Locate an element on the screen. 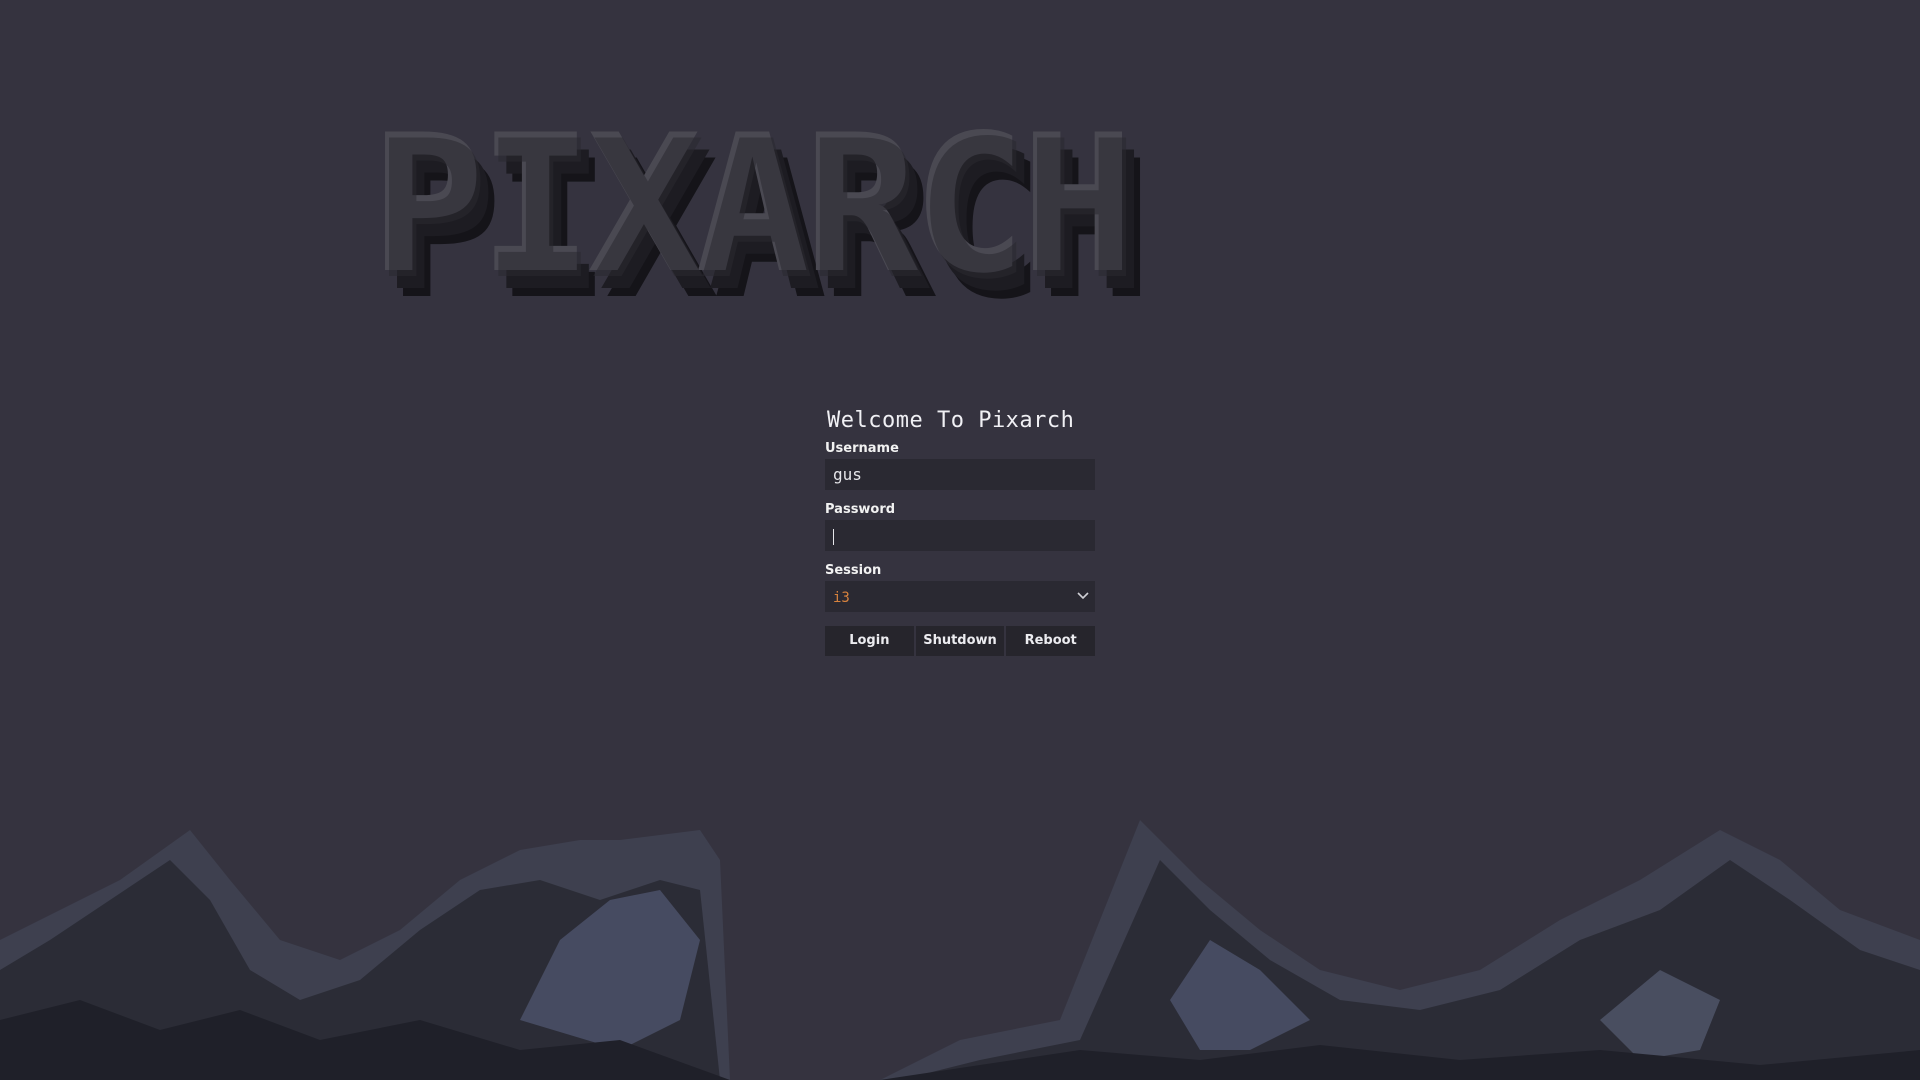 The height and width of the screenshot is (1080, 1920). chevron-down-icon is located at coordinates (1083, 596).